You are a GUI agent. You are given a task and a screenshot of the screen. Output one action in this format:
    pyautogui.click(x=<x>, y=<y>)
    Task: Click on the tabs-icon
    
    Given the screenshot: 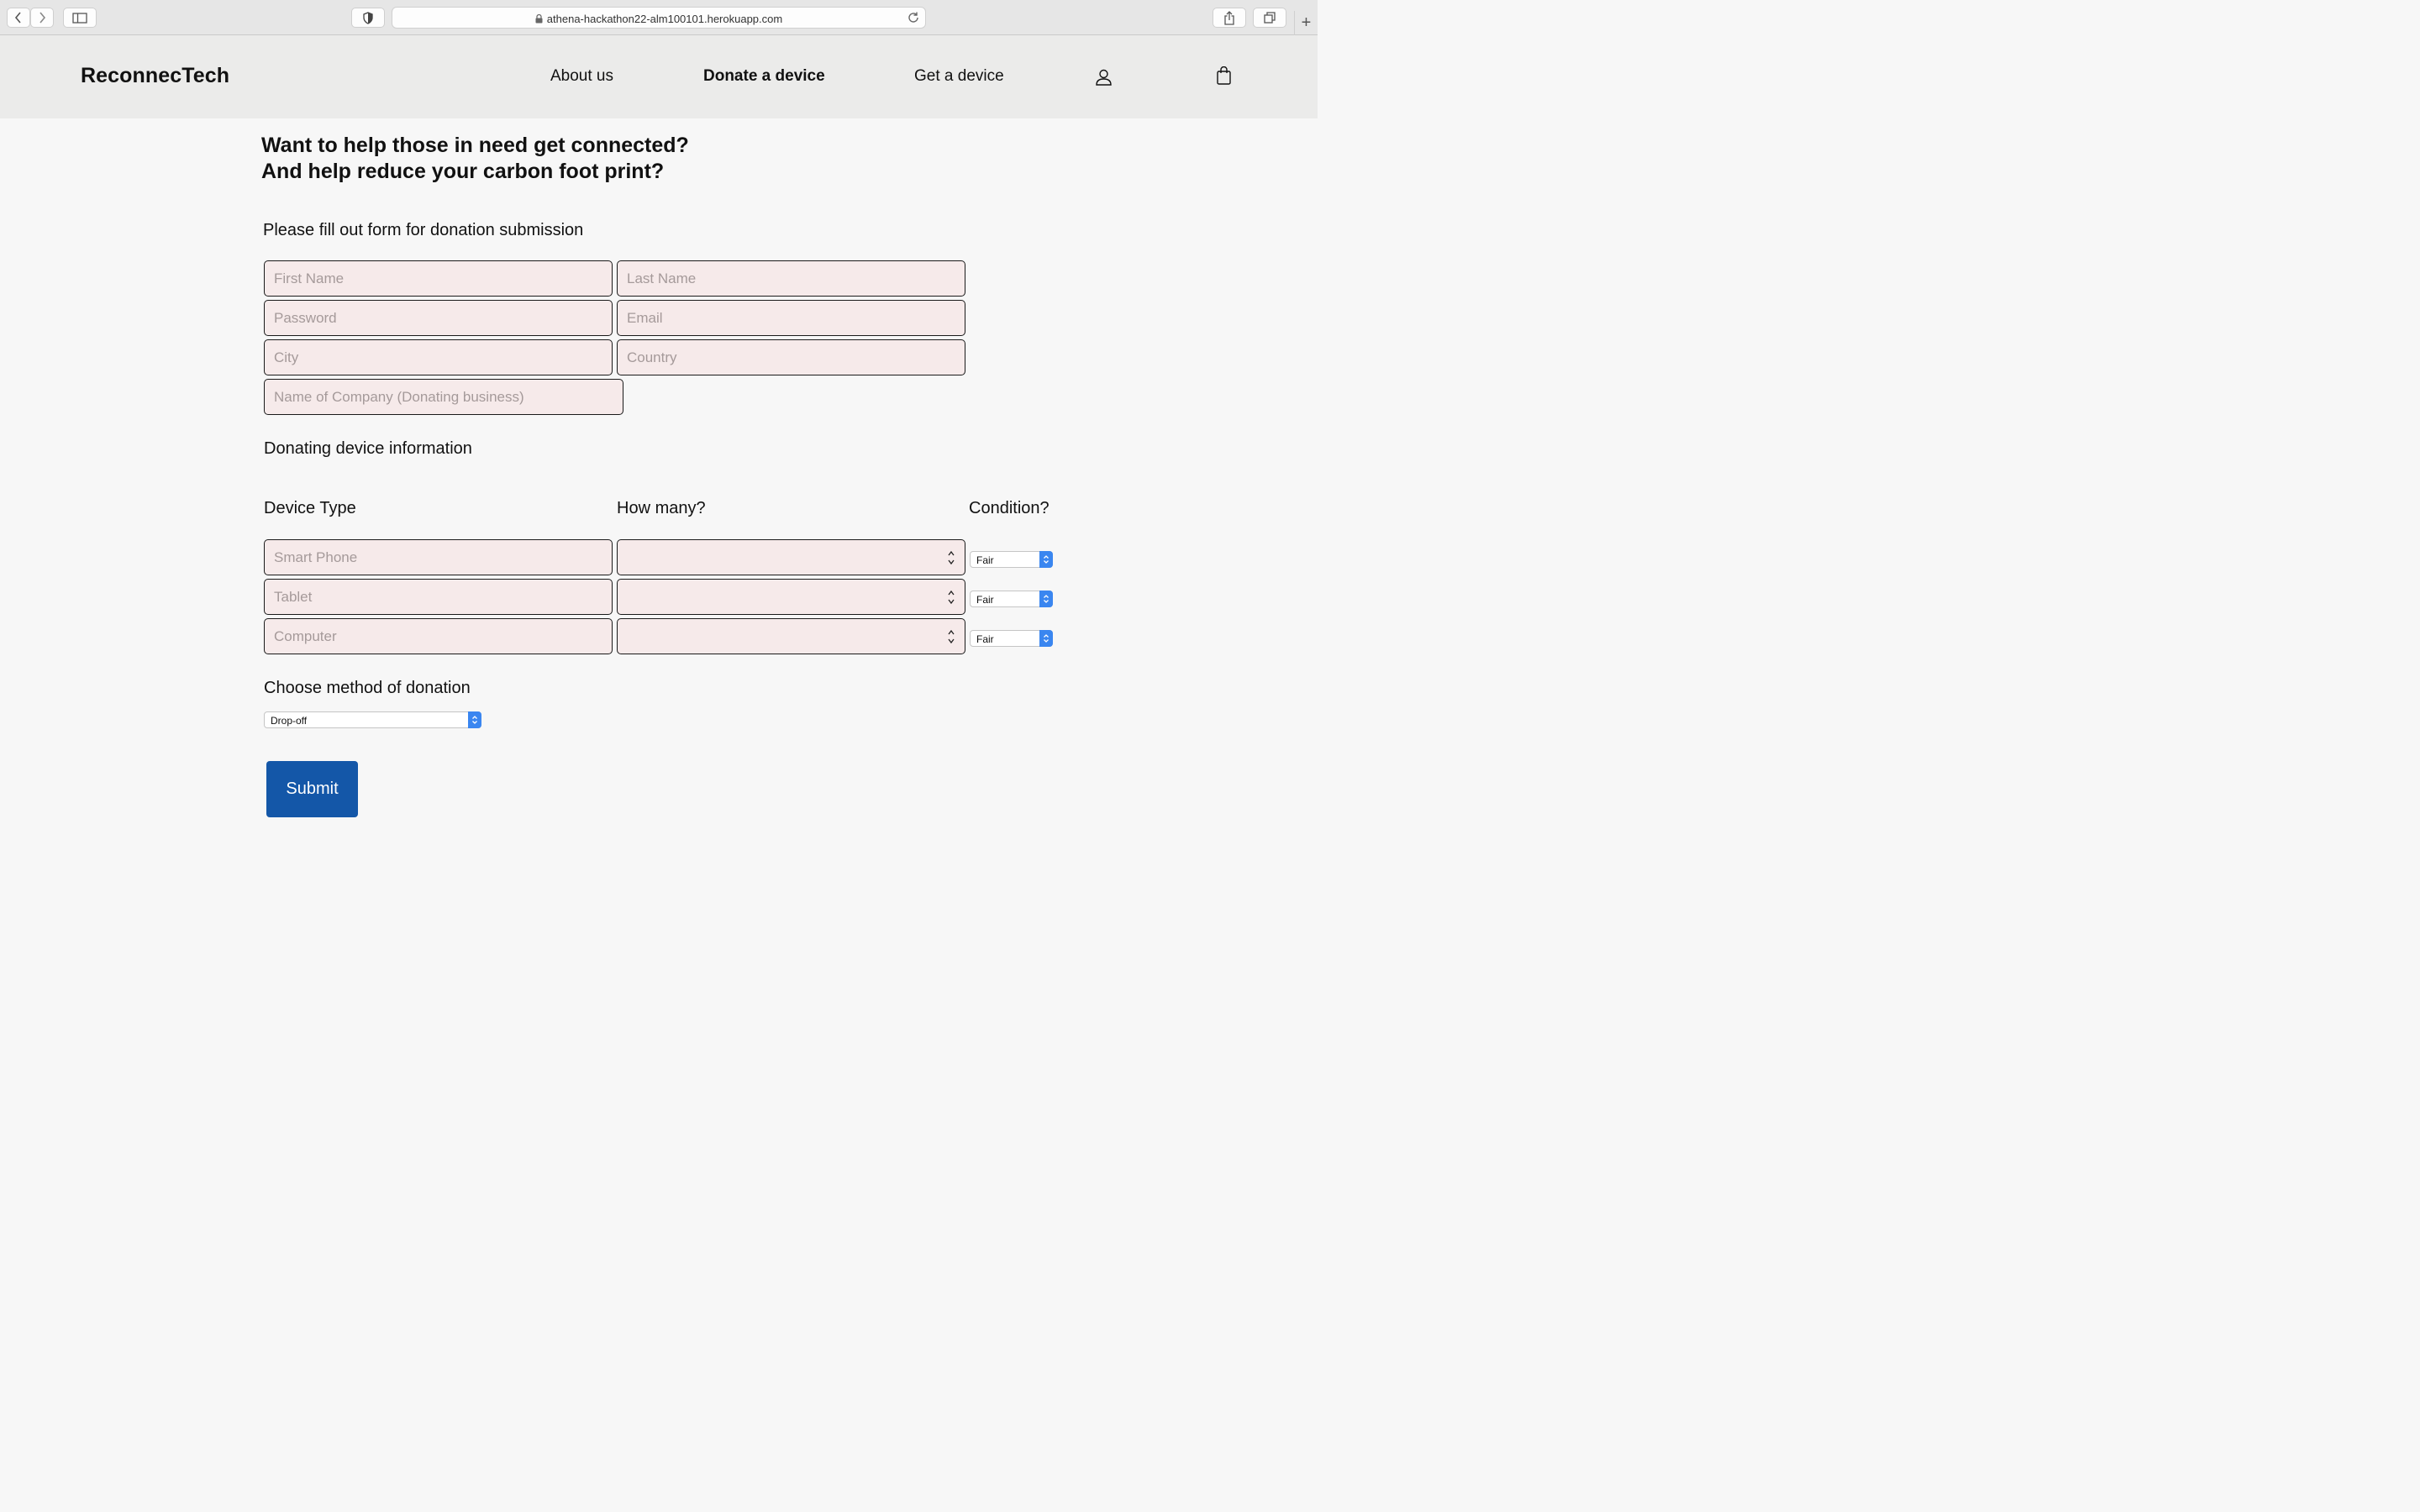 What is the action you would take?
    pyautogui.click(x=1270, y=18)
    